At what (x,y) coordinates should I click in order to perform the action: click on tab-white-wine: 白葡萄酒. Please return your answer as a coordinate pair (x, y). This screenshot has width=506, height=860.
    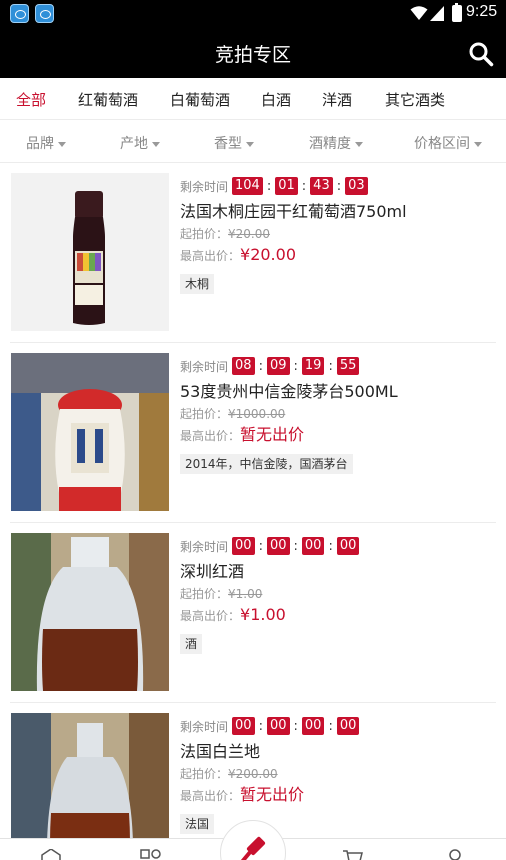
    Looking at the image, I should click on (200, 99).